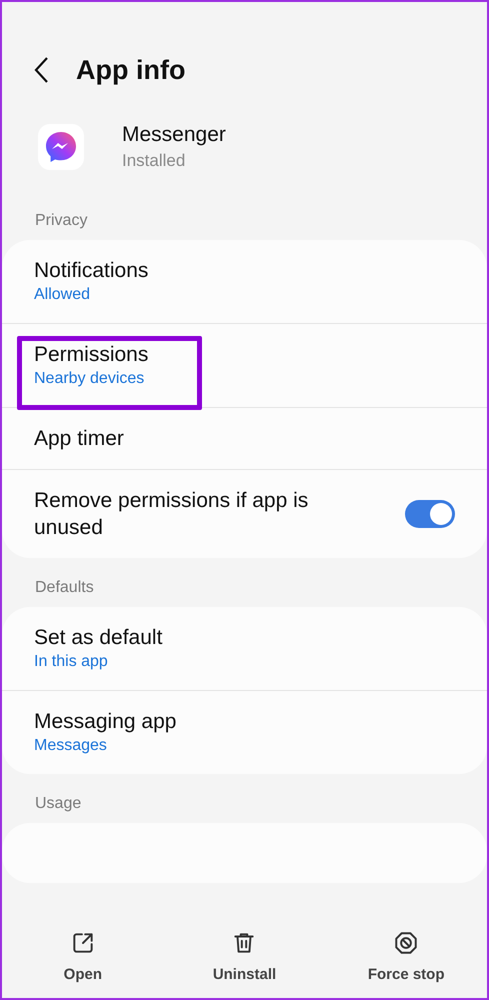  I want to click on section-label: Privacy, so click(61, 220).